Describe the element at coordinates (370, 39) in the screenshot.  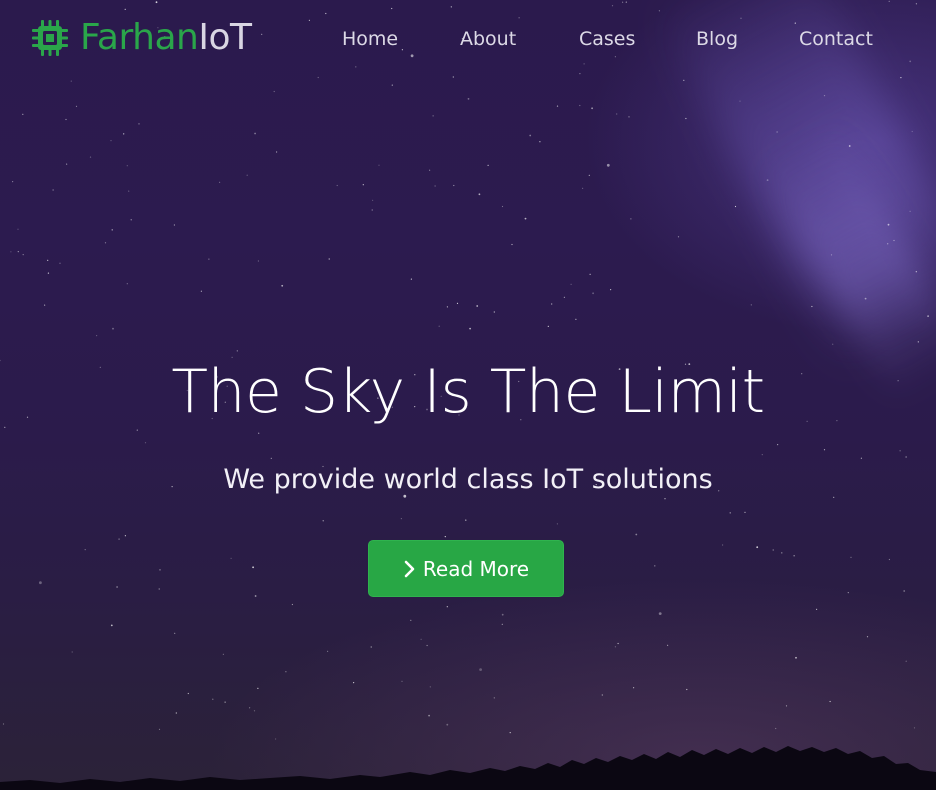
I see `nav-link-home: Home` at that location.